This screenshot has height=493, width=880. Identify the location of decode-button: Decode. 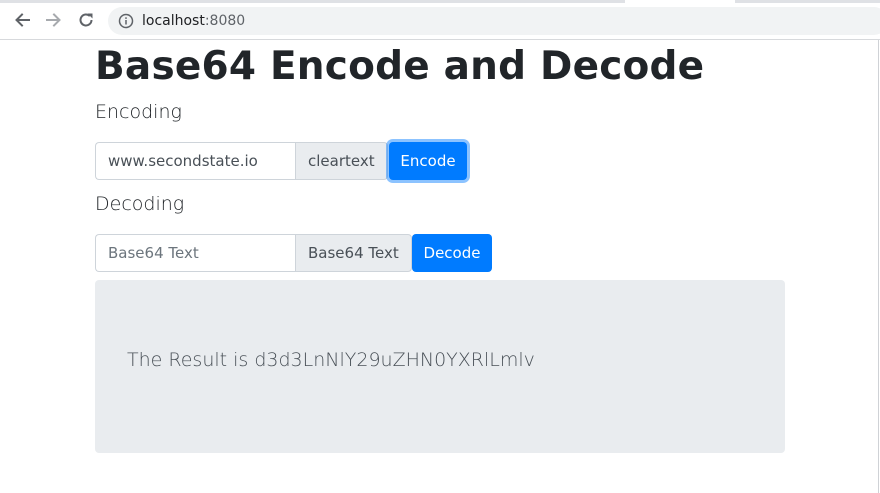
(452, 253).